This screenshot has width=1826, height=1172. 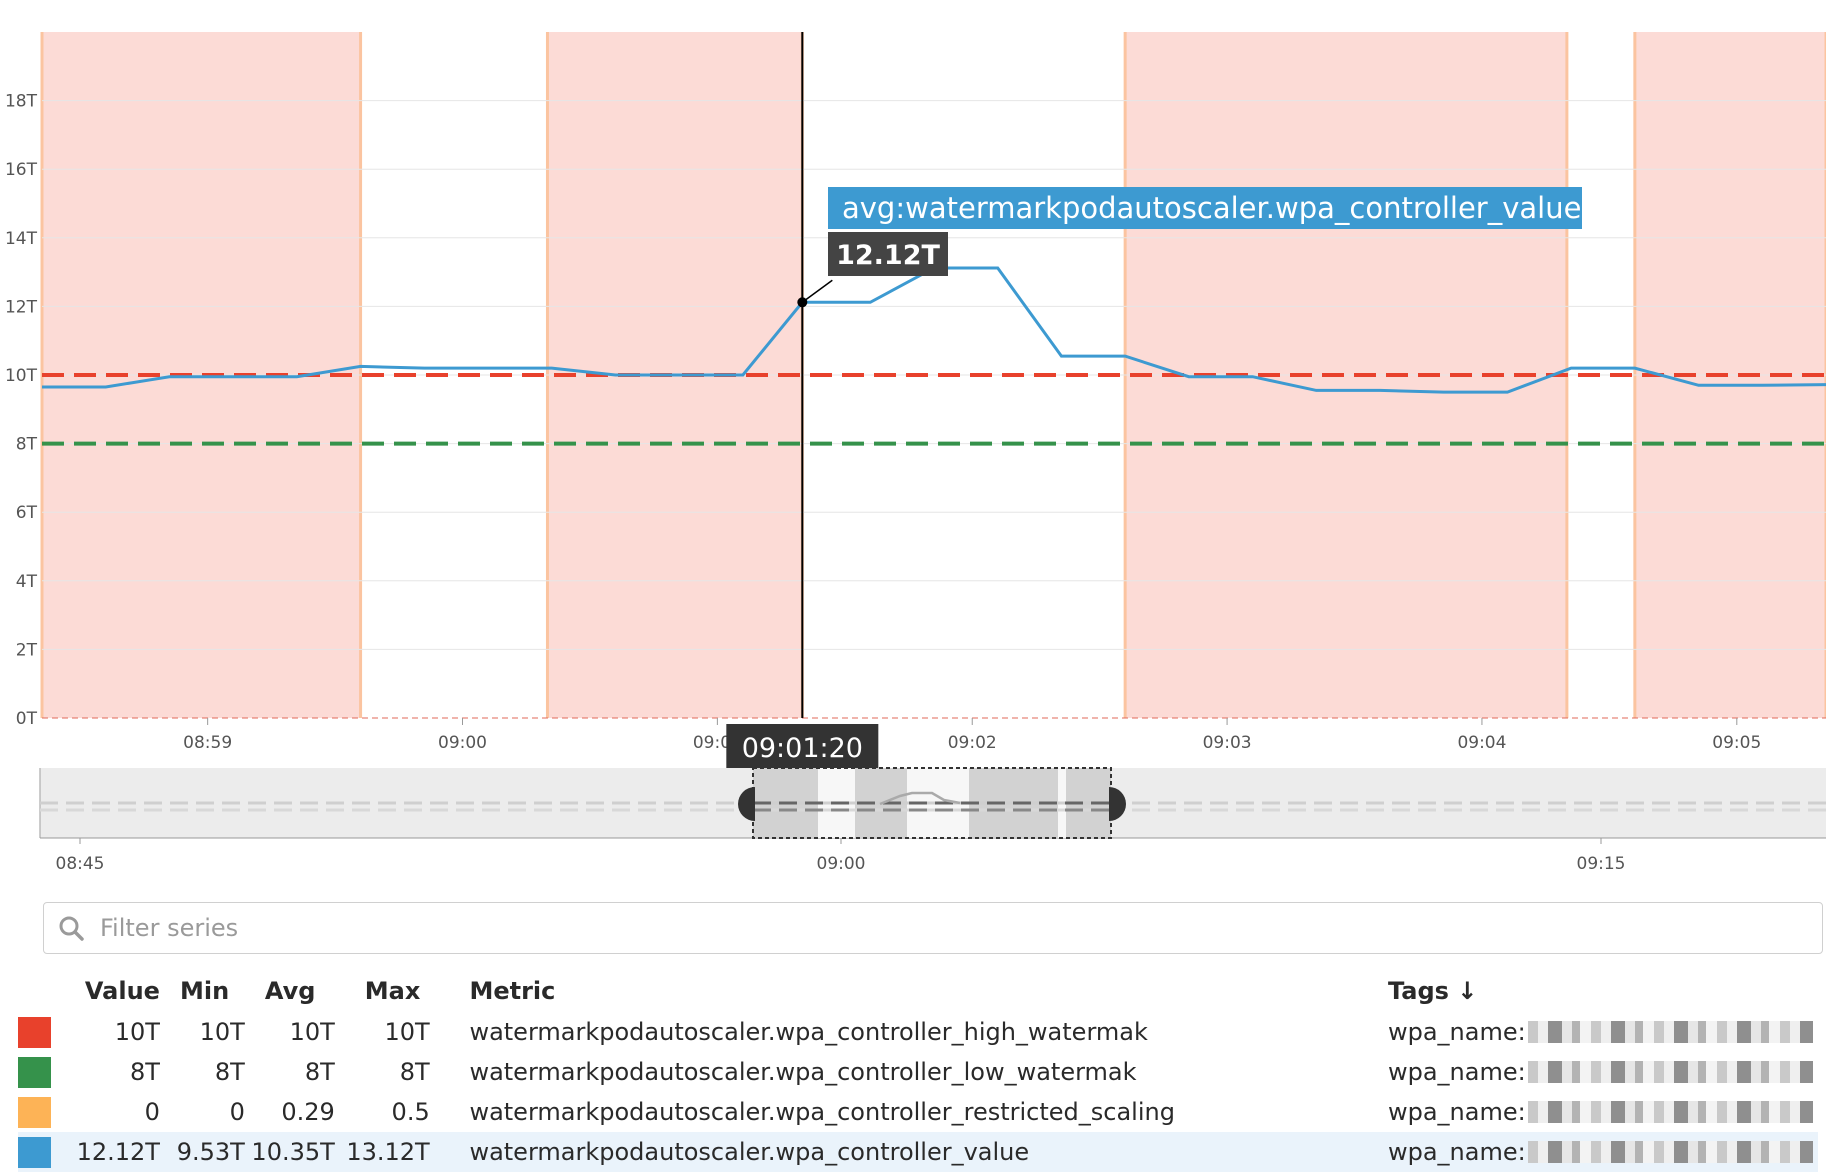 I want to click on header-metric: Metric, so click(x=928, y=991).